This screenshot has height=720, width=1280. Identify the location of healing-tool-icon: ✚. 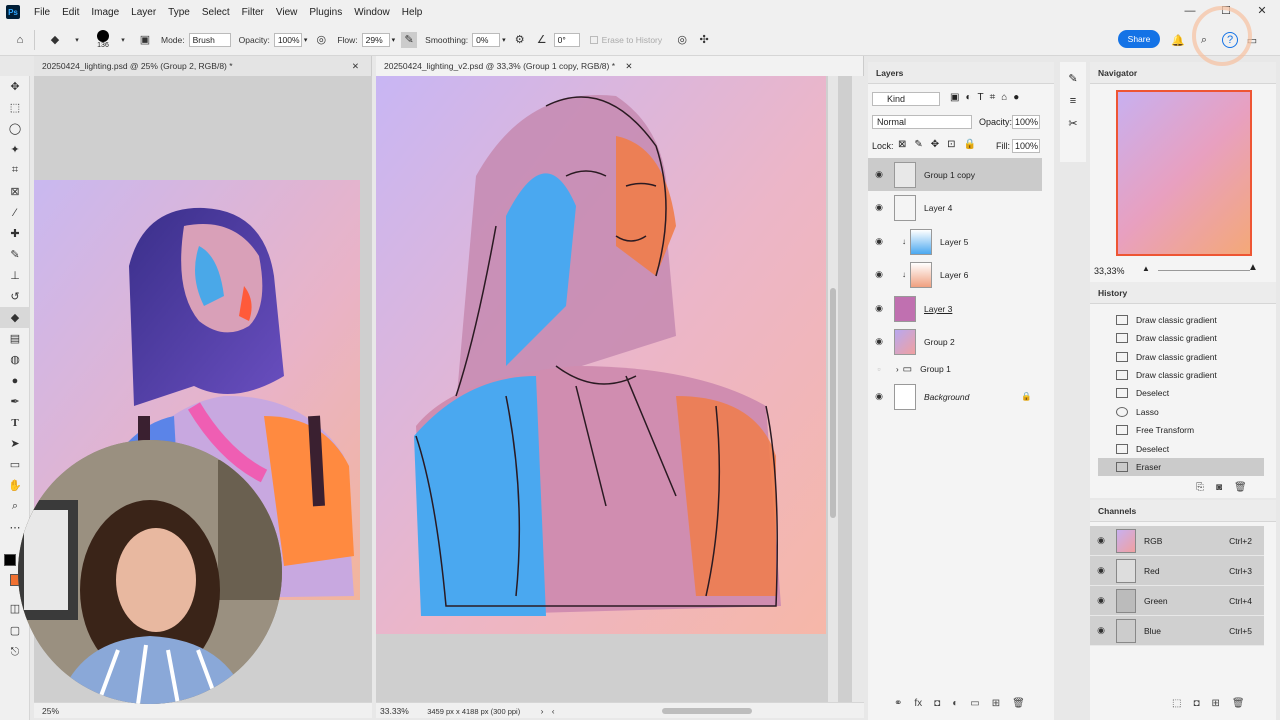
(15, 233).